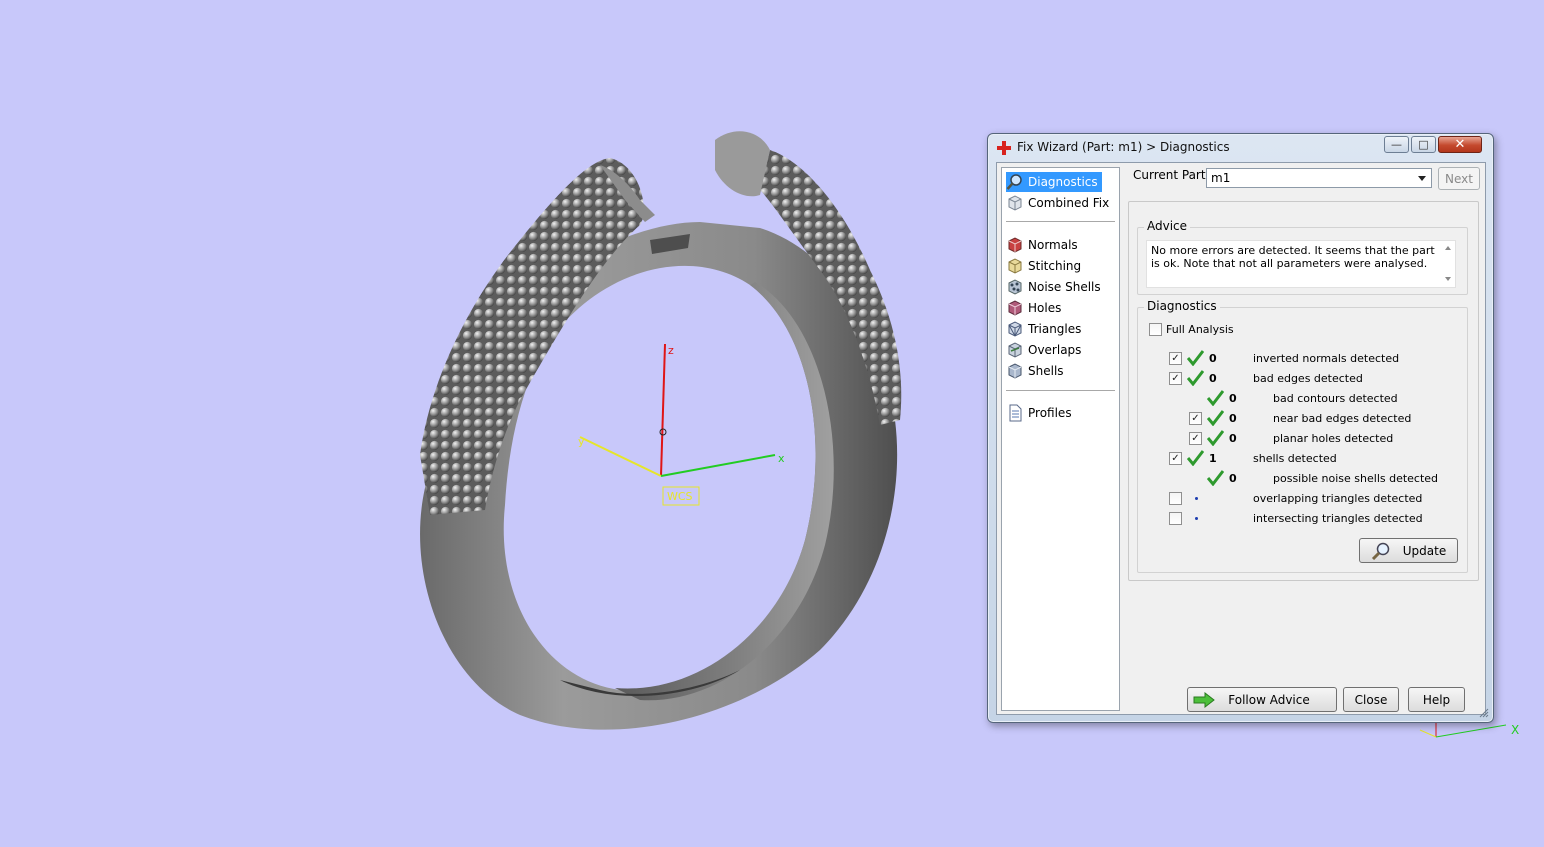  What do you see at coordinates (1155, 329) in the screenshot?
I see `full-analysis-checkbox` at bounding box center [1155, 329].